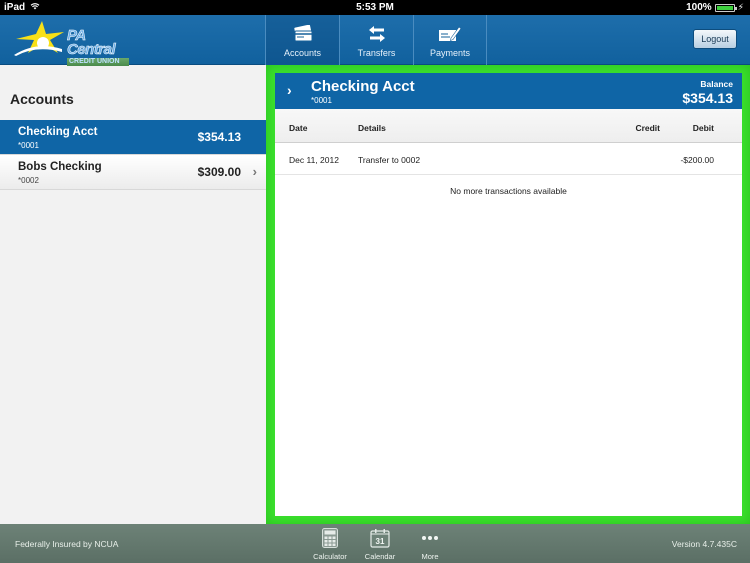 The image size is (750, 563). What do you see at coordinates (219, 137) in the screenshot?
I see `account-balance: $354.13` at bounding box center [219, 137].